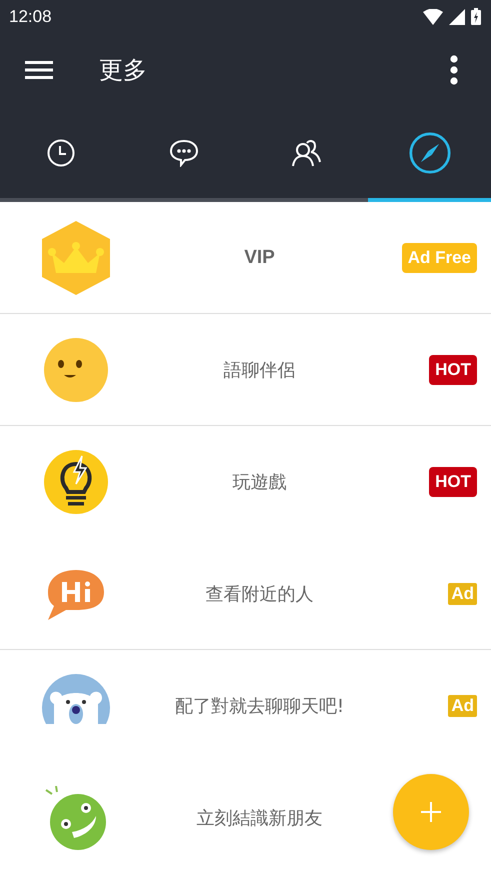 The width and height of the screenshot is (491, 872). Describe the element at coordinates (76, 594) in the screenshot. I see `hi-speech-bubble-icon` at that location.